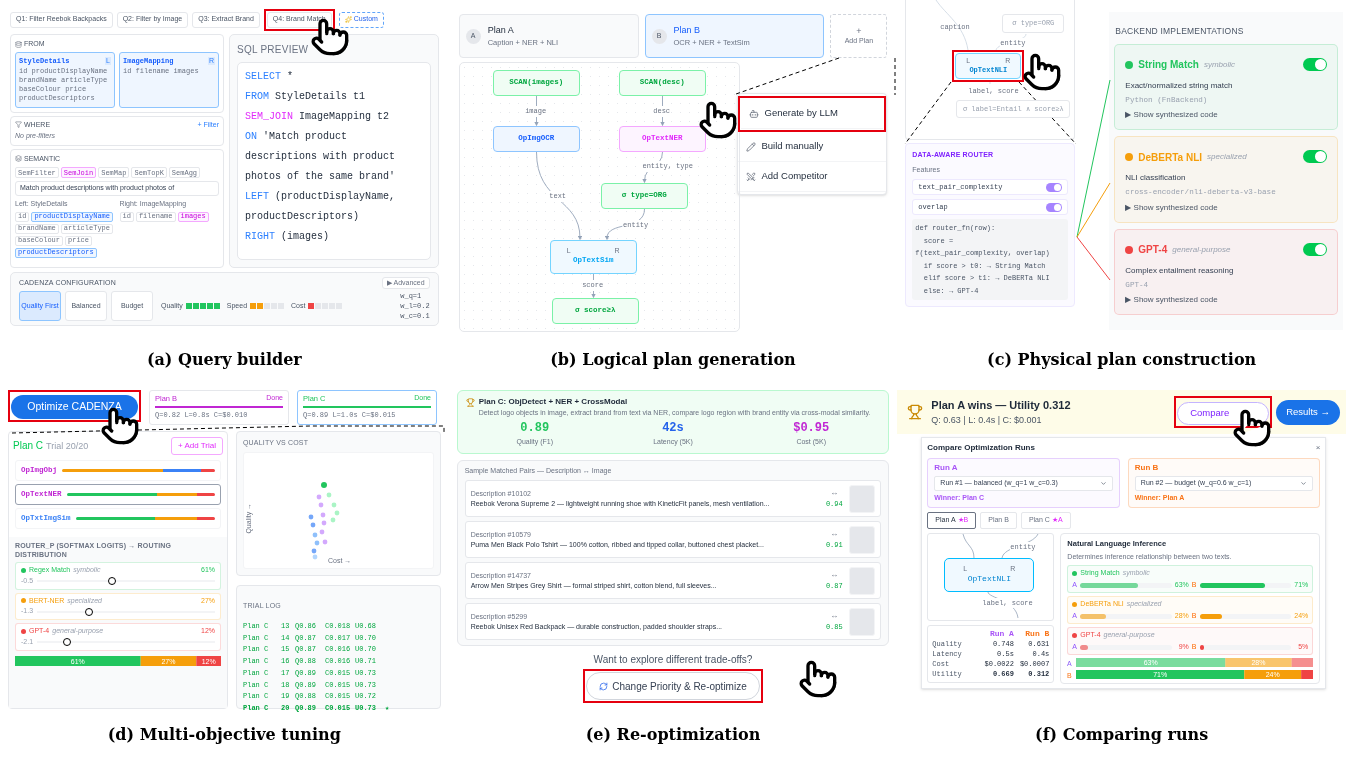 Image resolution: width=1346 pixels, height=757 pixels. What do you see at coordinates (270, 77) in the screenshot?
I see `code-line: SELECT *` at bounding box center [270, 77].